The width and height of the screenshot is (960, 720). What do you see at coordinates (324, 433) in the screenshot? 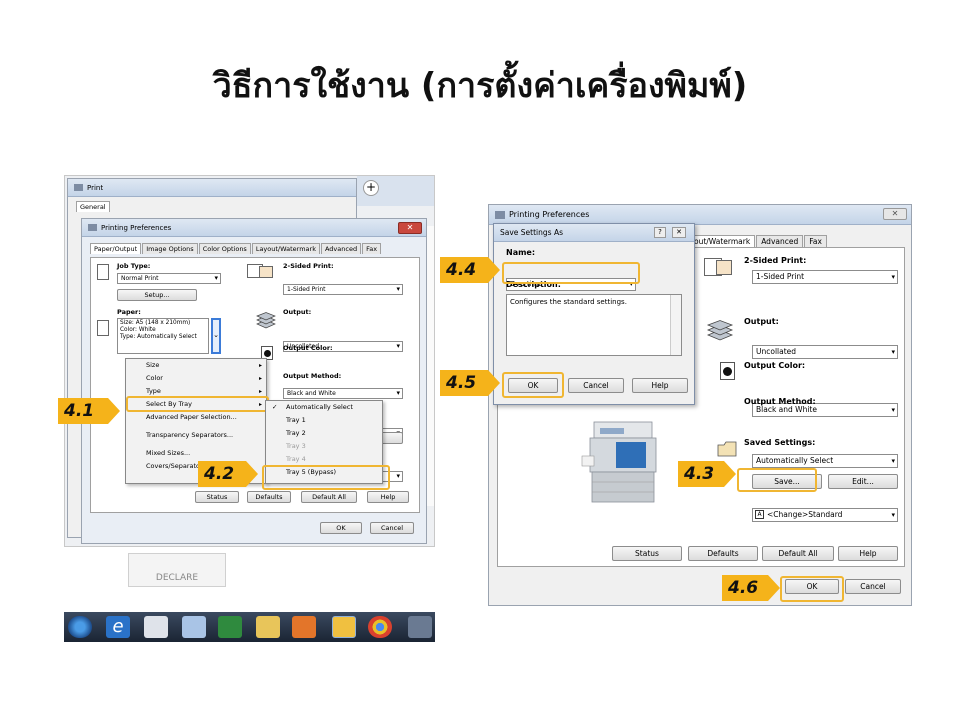
I see `tray-2-item: Tray 2` at bounding box center [324, 433].